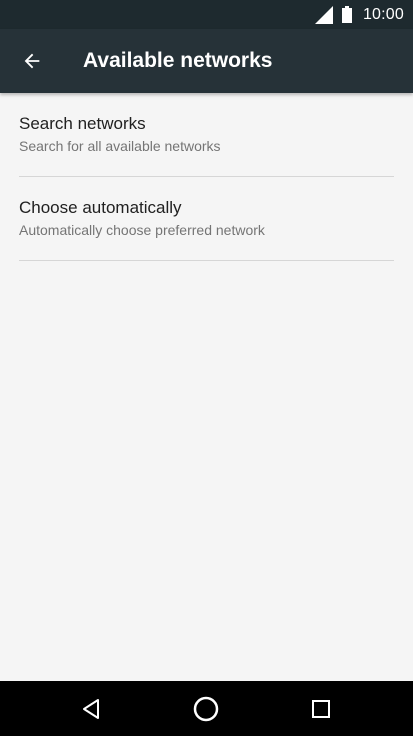 The width and height of the screenshot is (413, 736). What do you see at coordinates (323, 14) in the screenshot?
I see `signal-icon` at bounding box center [323, 14].